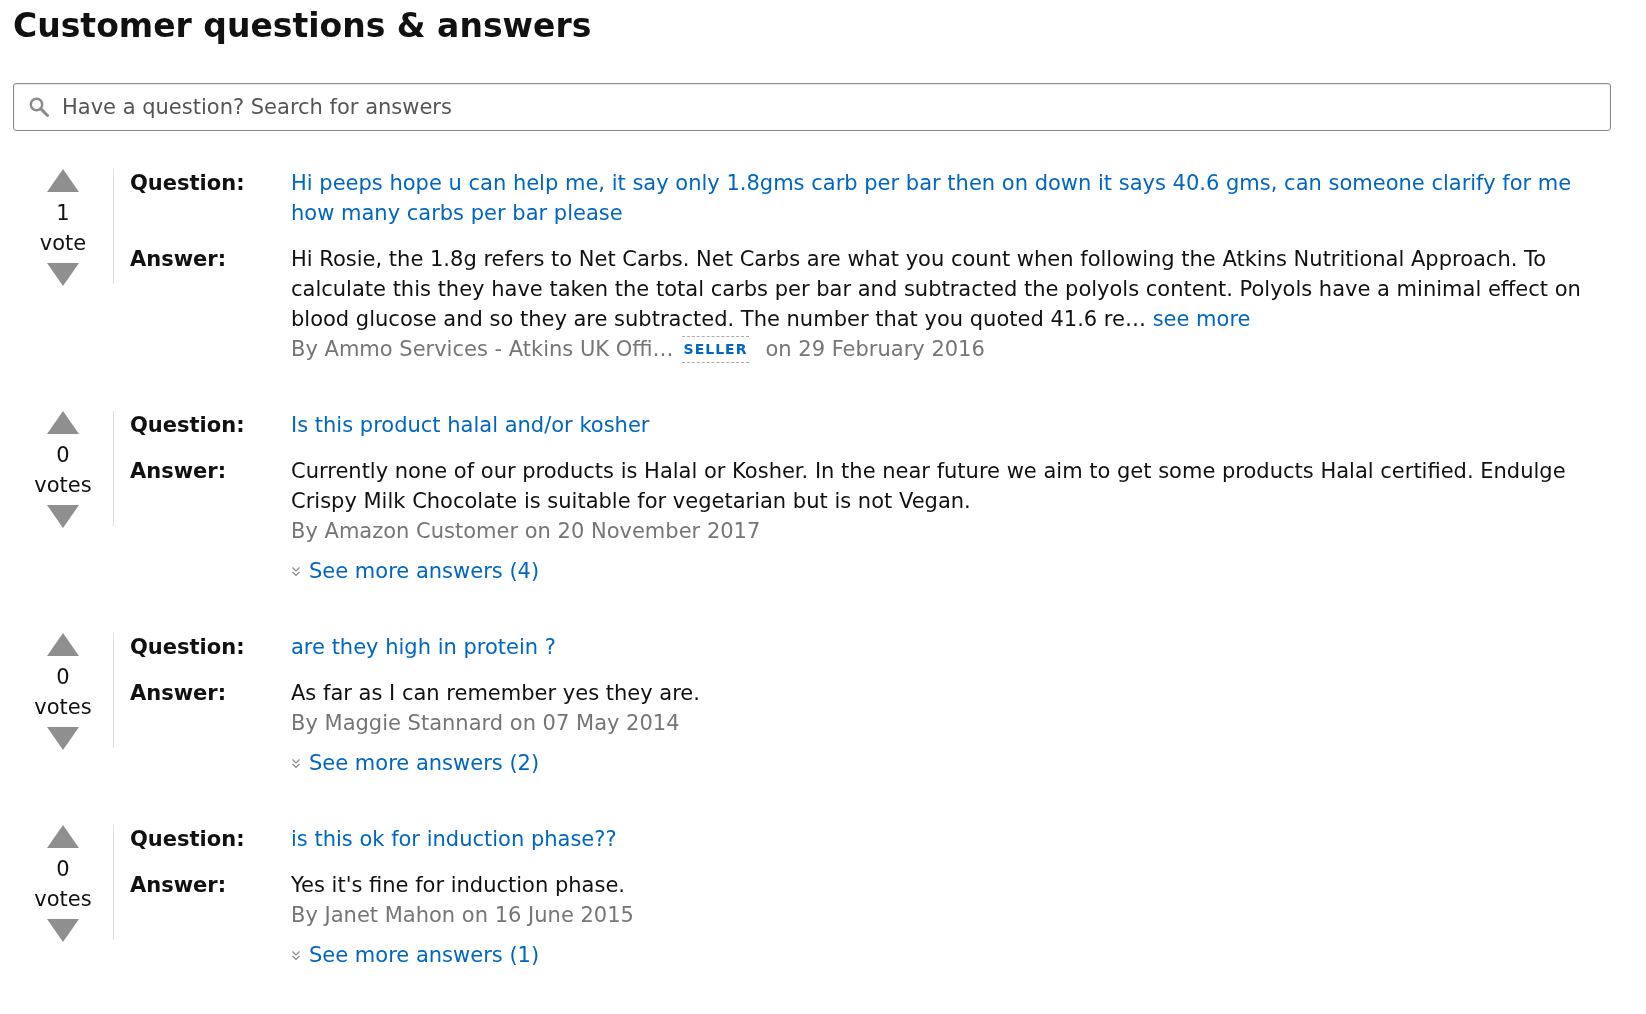 This screenshot has height=1014, width=1646. I want to click on answer-byline: By Maggie Stannard on 07 May 2014, so click(485, 723).